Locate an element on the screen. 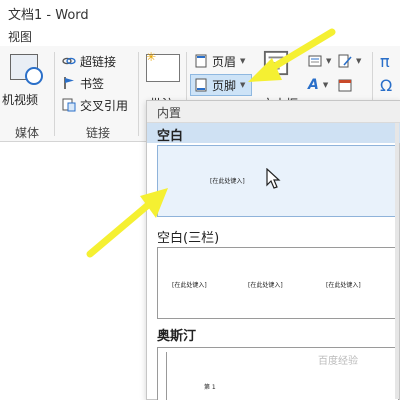  mouse-cursor-icon is located at coordinates (273, 178).